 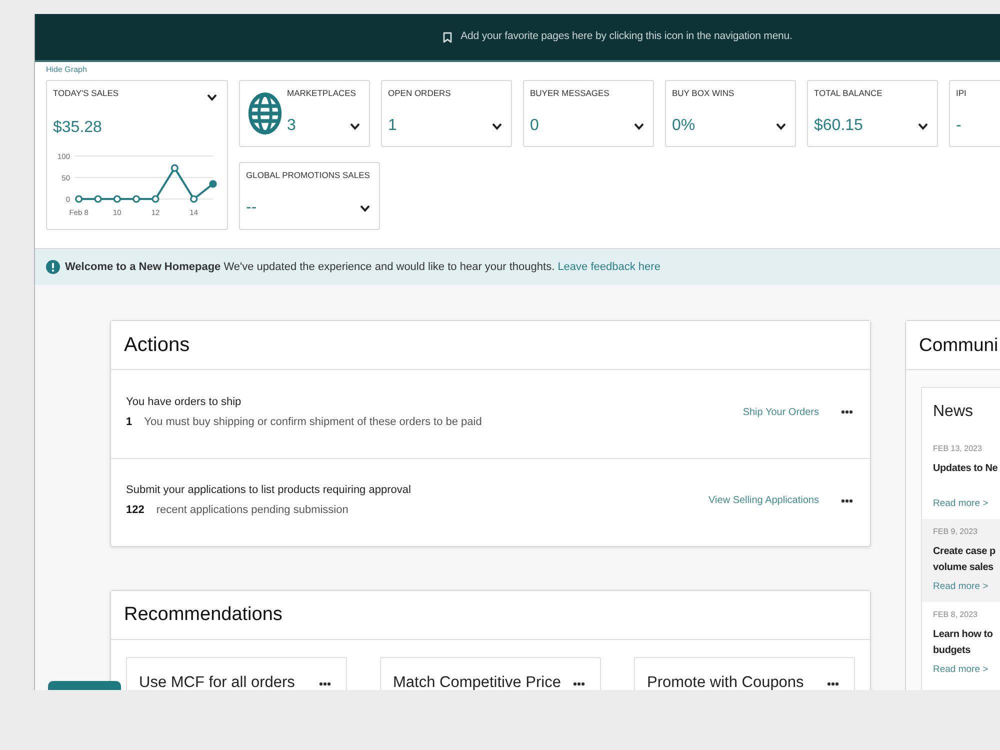 What do you see at coordinates (268, 490) in the screenshot?
I see `action-title: Submit your applications to list products requiring approval` at bounding box center [268, 490].